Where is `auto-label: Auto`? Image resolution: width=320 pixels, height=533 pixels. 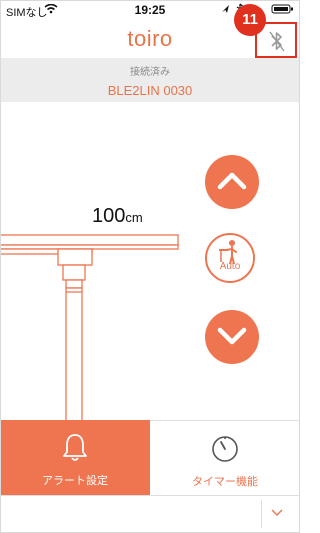
auto-label: Auto is located at coordinates (230, 266).